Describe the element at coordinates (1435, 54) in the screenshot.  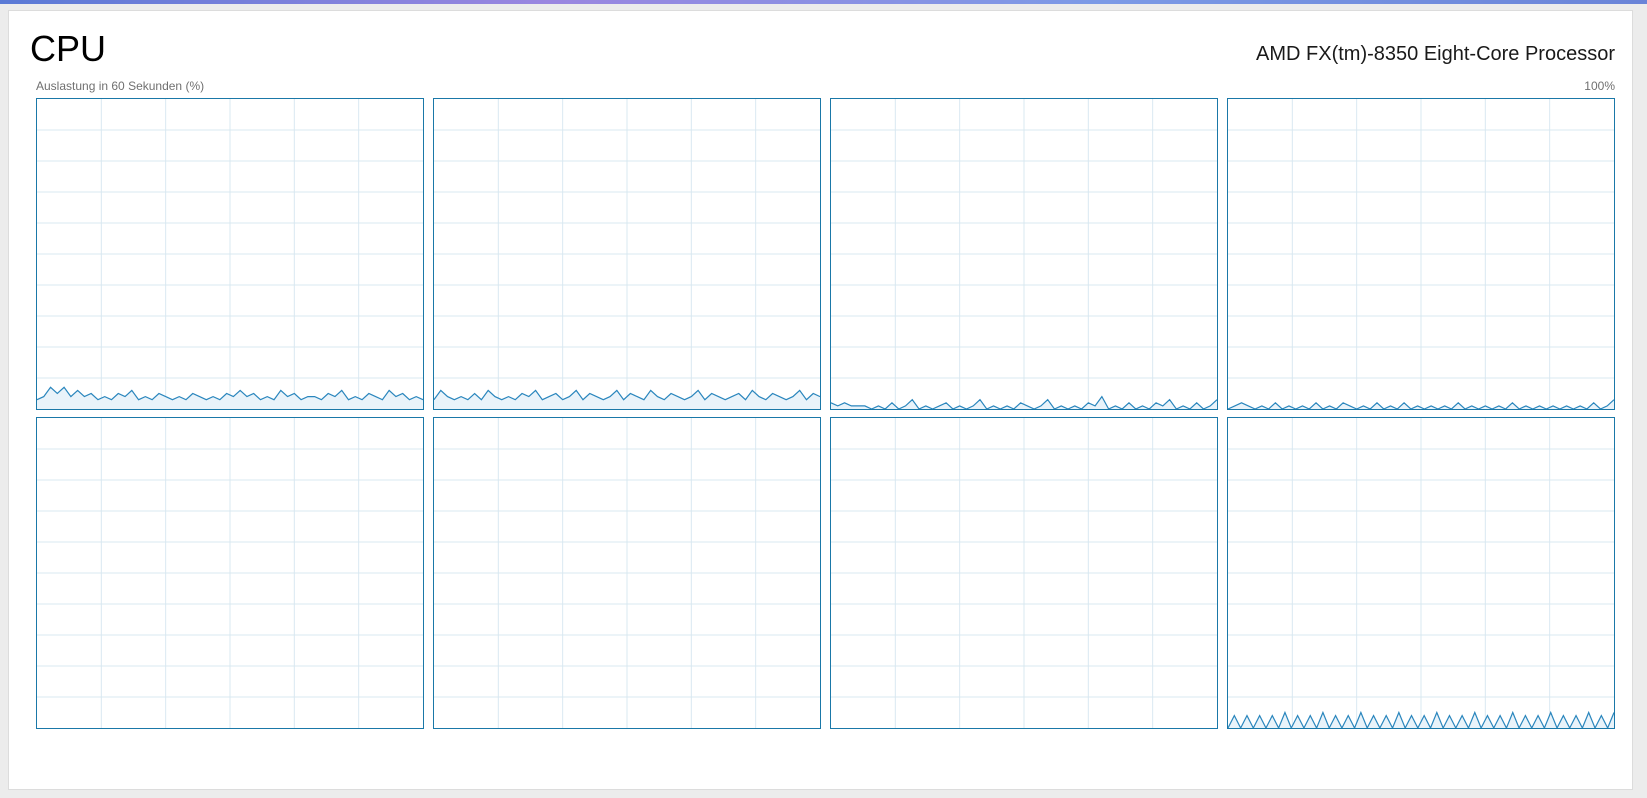
I see `processor-name: AMD FX(tm)-8350 Eight-Core Processor` at that location.